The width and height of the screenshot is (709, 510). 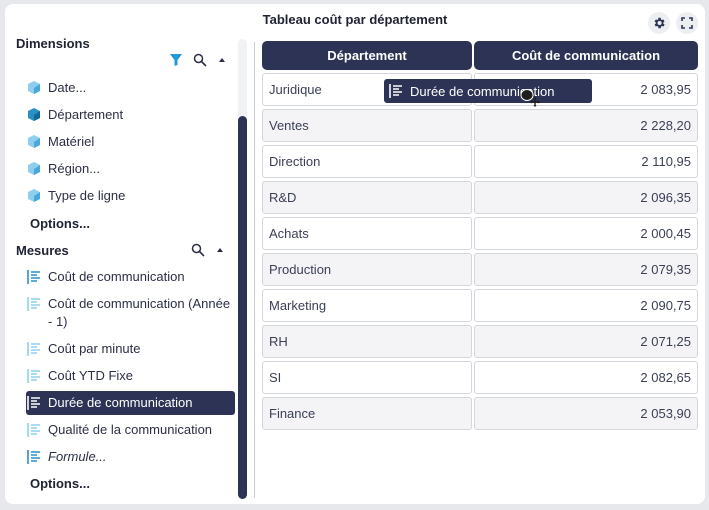 What do you see at coordinates (91, 375) in the screenshot?
I see `measure-label: Coût YTD Fixe` at bounding box center [91, 375].